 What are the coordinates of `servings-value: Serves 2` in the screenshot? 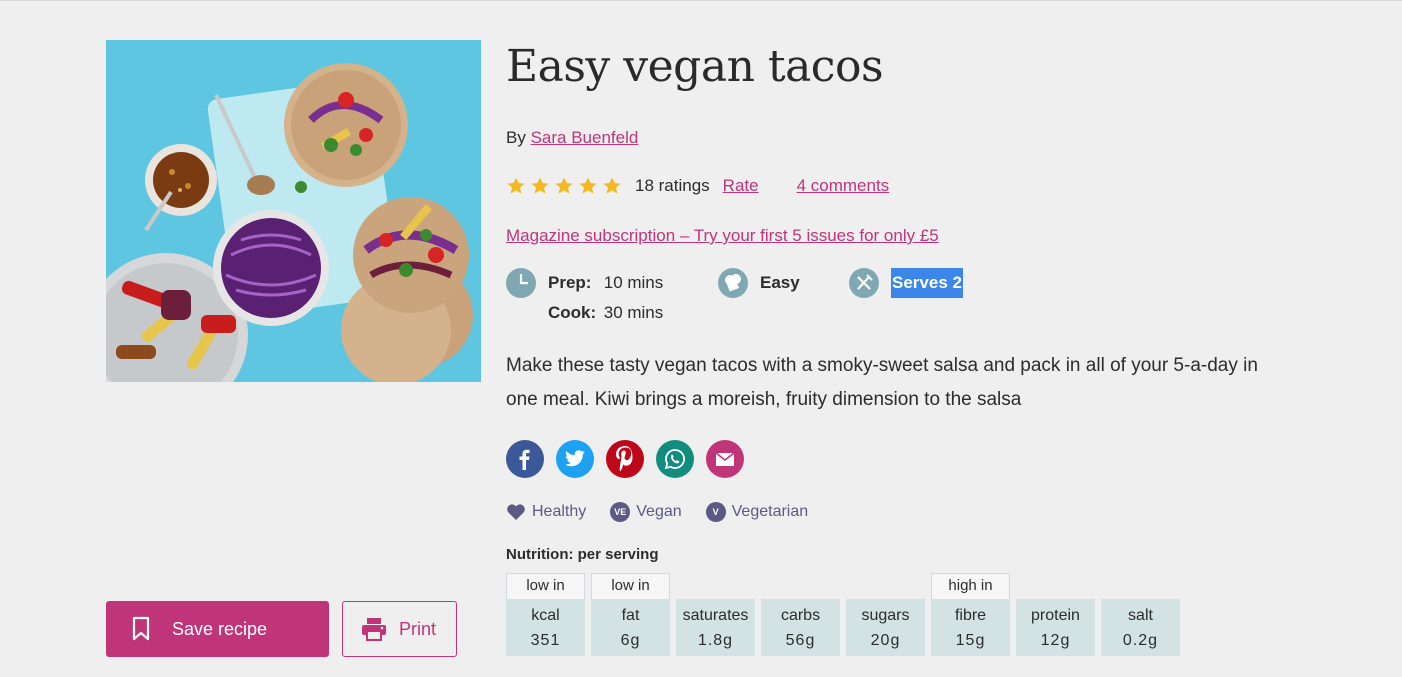 It's located at (927, 283).